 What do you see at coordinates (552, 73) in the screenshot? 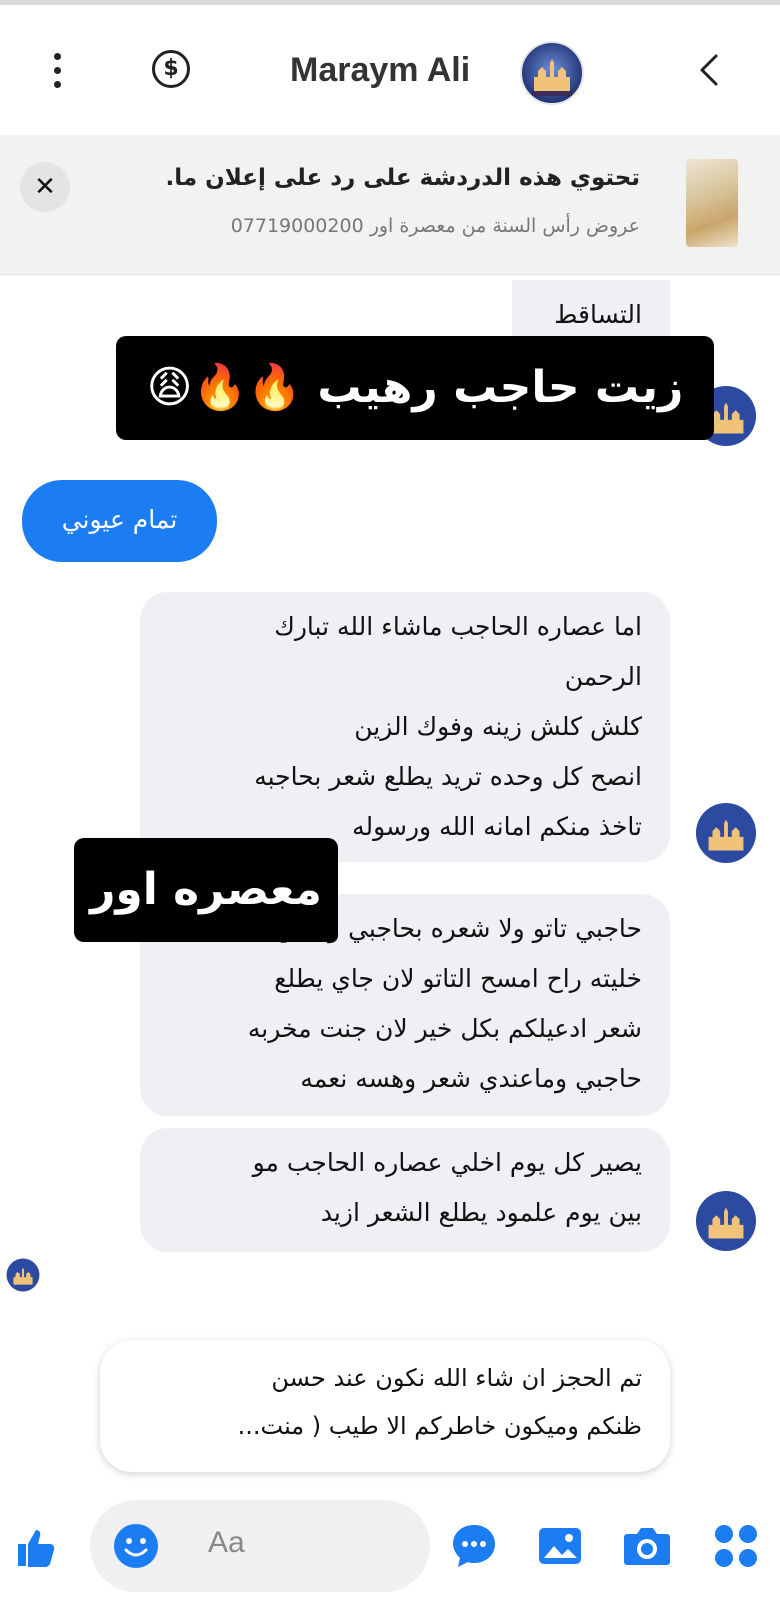
I see `contact-avatar` at bounding box center [552, 73].